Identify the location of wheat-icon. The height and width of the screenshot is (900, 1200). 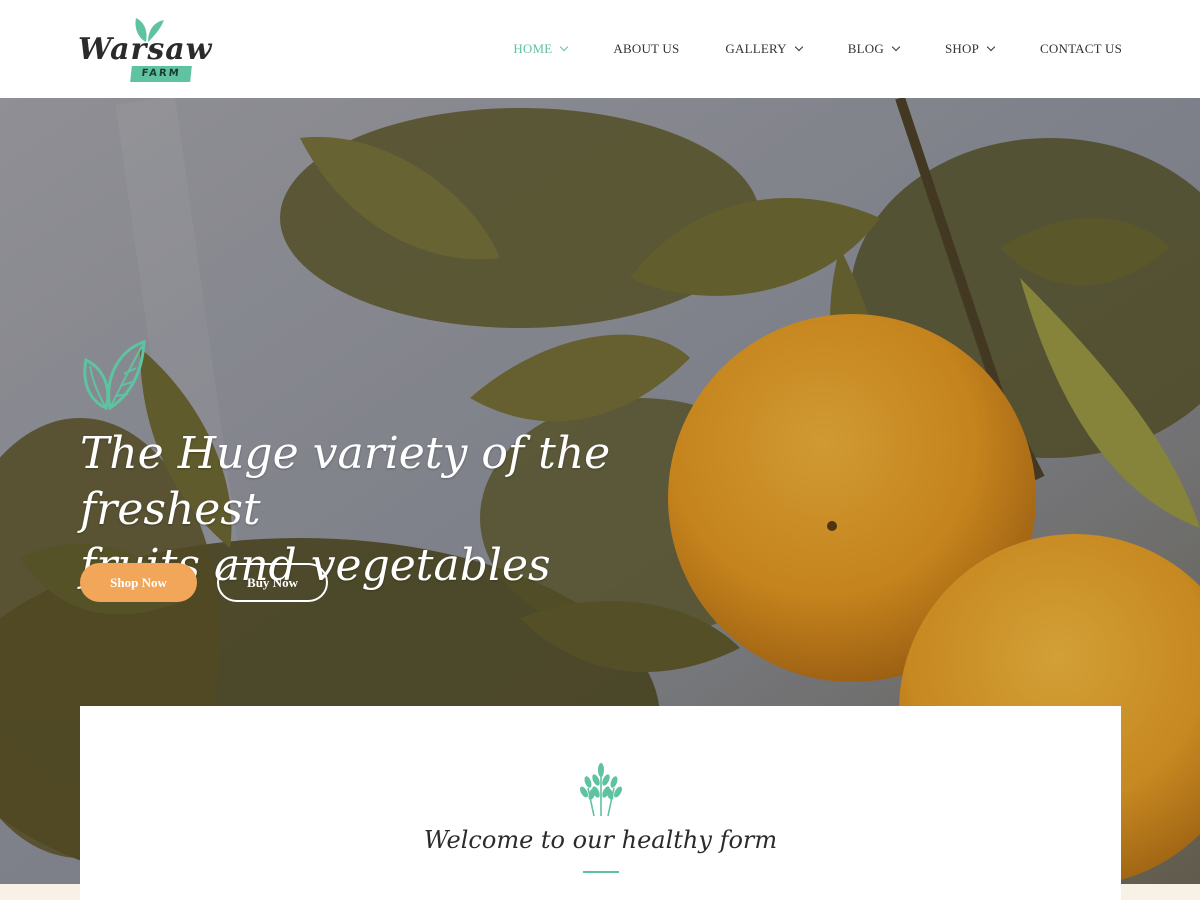
(601, 790).